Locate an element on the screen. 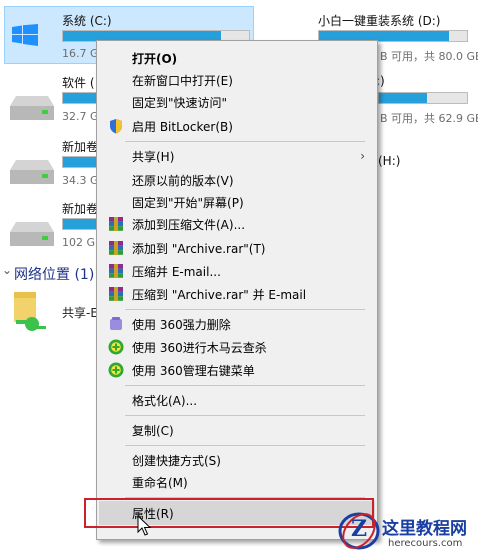 The width and height of the screenshot is (478, 554). menu-item-open-new-window-label: 在新窗口中打开(E) is located at coordinates (182, 81).